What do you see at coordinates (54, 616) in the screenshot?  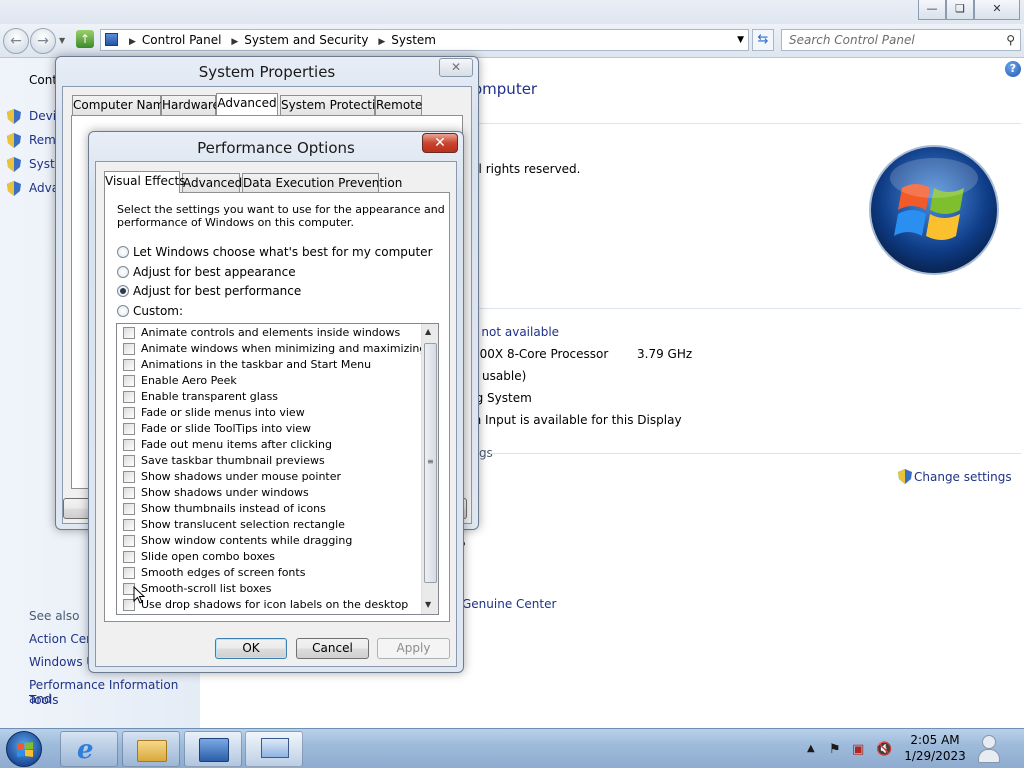 I see `see-also-heading: See also` at bounding box center [54, 616].